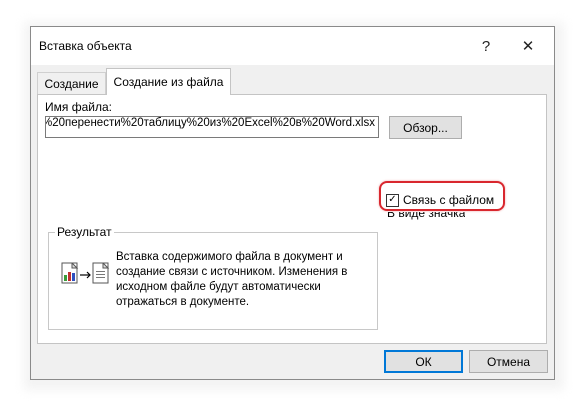 This screenshot has height=412, width=583. I want to click on file-name-label: Имя файла:, so click(78, 107).